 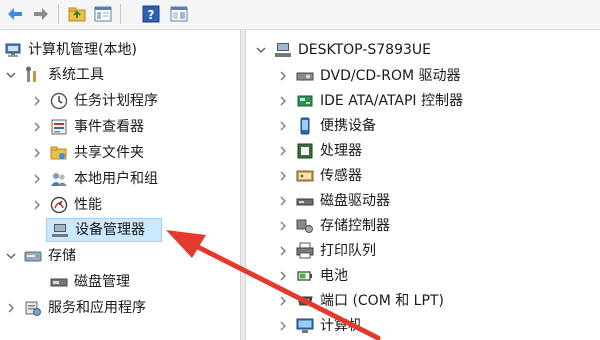 What do you see at coordinates (62, 256) in the screenshot?
I see `tree-item-label: 存储` at bounding box center [62, 256].